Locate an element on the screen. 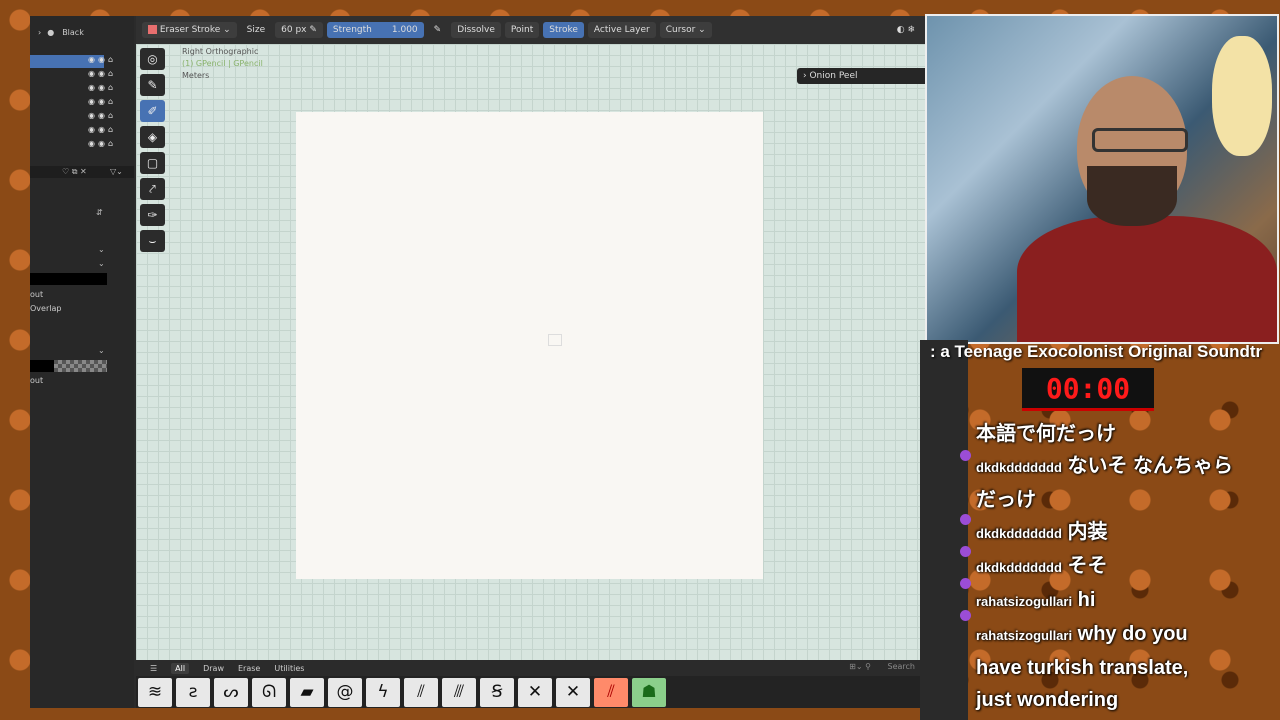 This screenshot has height=720, width=1280. filter-icons: ♡ ⧉ ✕ is located at coordinates (74, 172).